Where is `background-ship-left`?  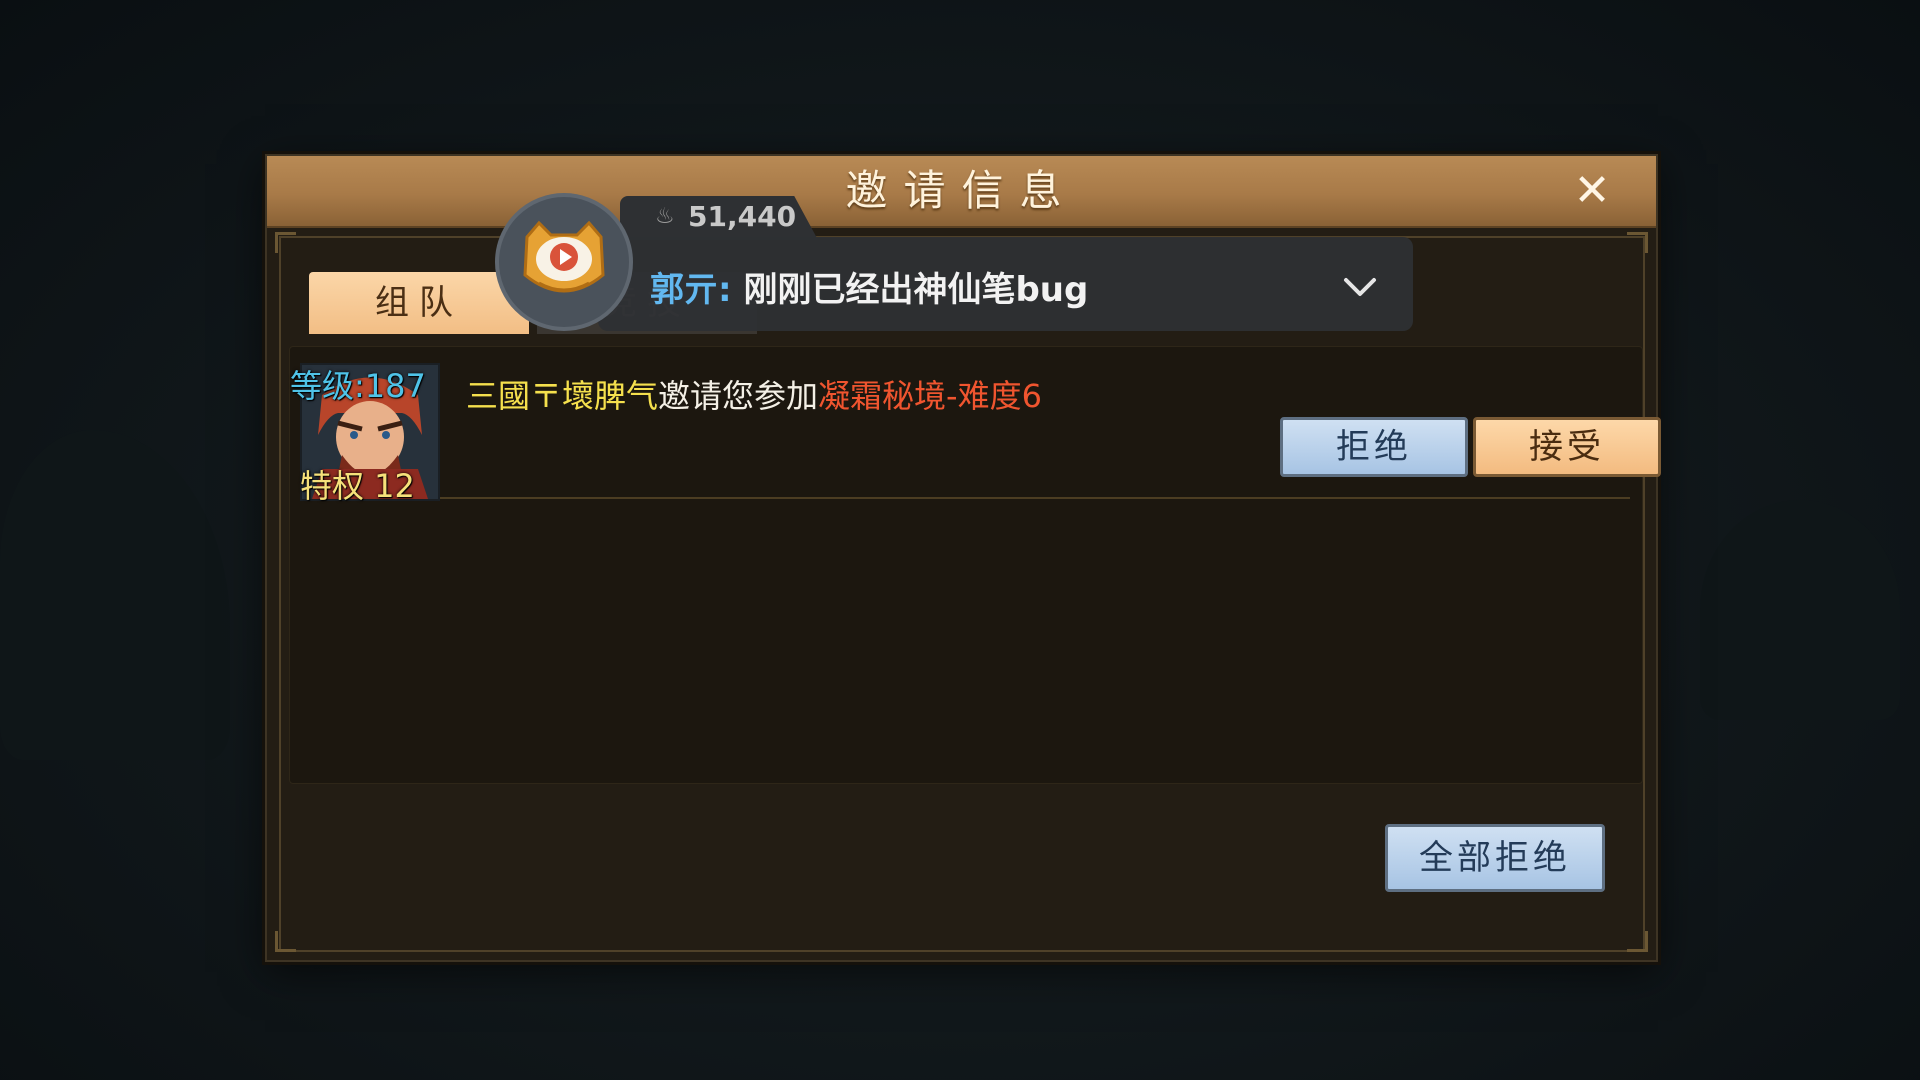
background-ship-left is located at coordinates (115, 595).